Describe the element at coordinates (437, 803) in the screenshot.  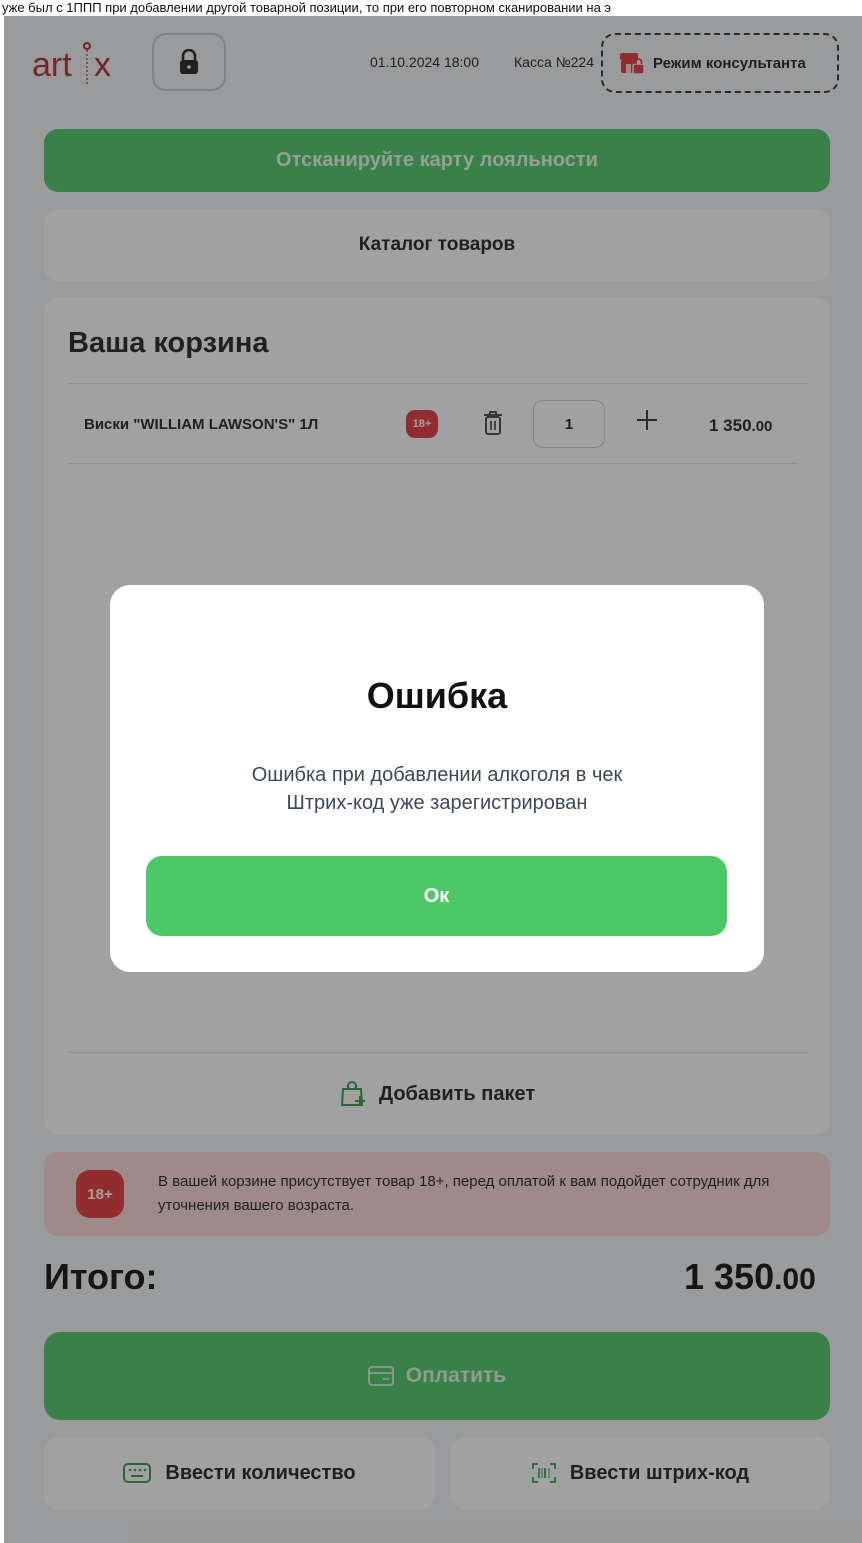
I see `dialog-message-line-2: Штрих-код уже зарегистрирован` at that location.